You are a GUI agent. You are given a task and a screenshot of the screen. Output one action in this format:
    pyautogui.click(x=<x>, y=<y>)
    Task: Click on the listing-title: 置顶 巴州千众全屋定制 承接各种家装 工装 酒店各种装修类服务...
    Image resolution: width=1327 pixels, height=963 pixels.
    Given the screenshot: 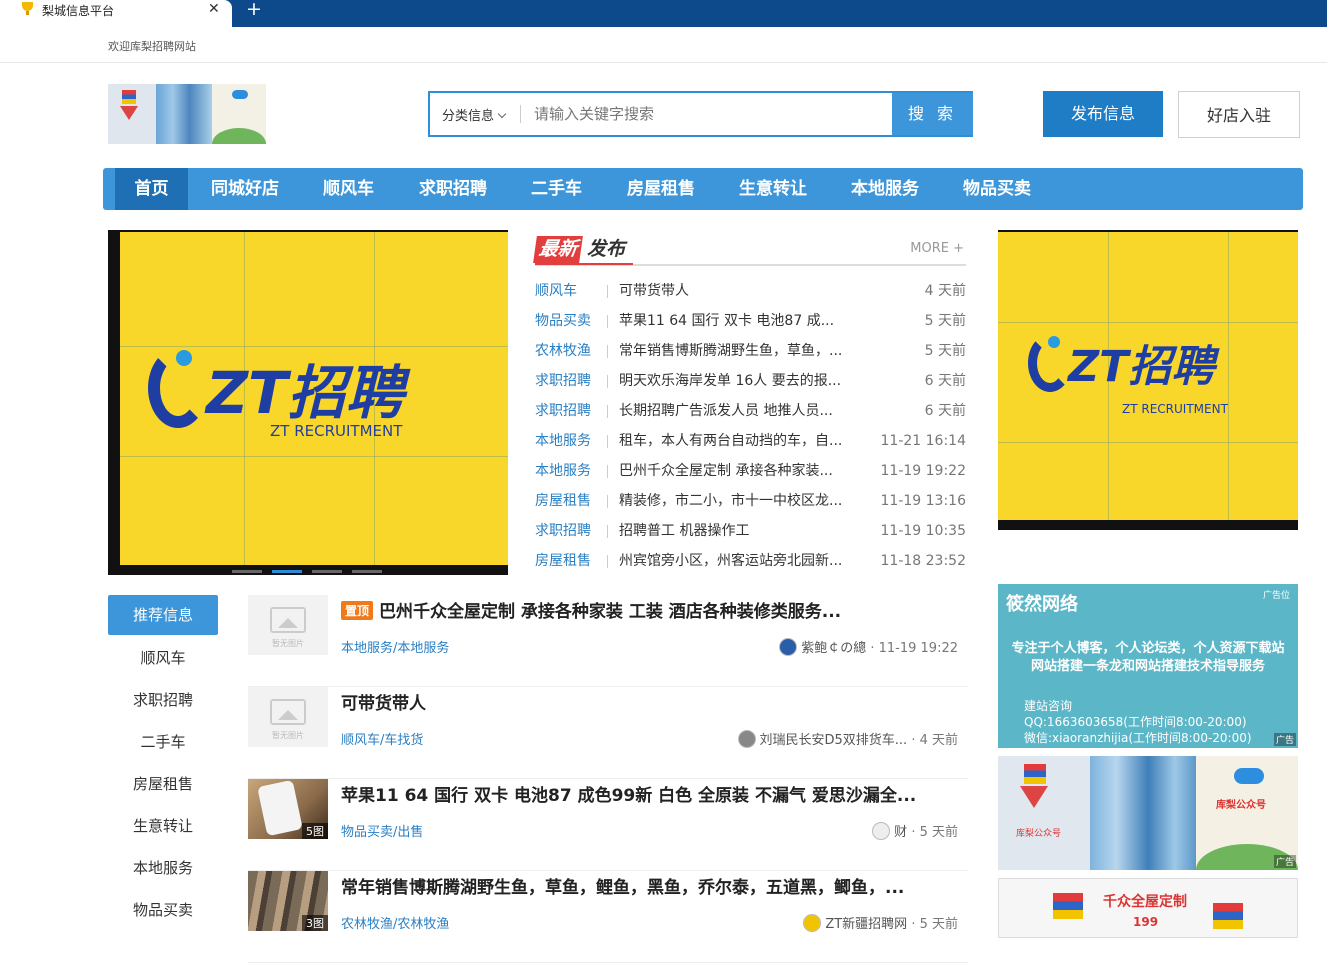 What is the action you would take?
    pyautogui.click(x=641, y=609)
    